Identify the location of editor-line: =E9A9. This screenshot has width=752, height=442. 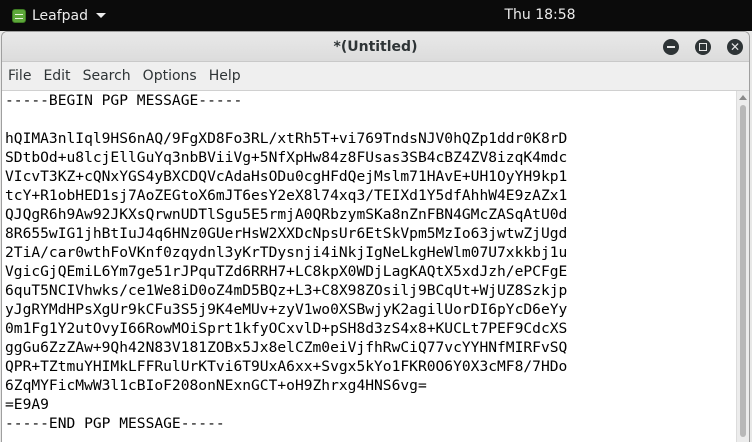
(371, 404).